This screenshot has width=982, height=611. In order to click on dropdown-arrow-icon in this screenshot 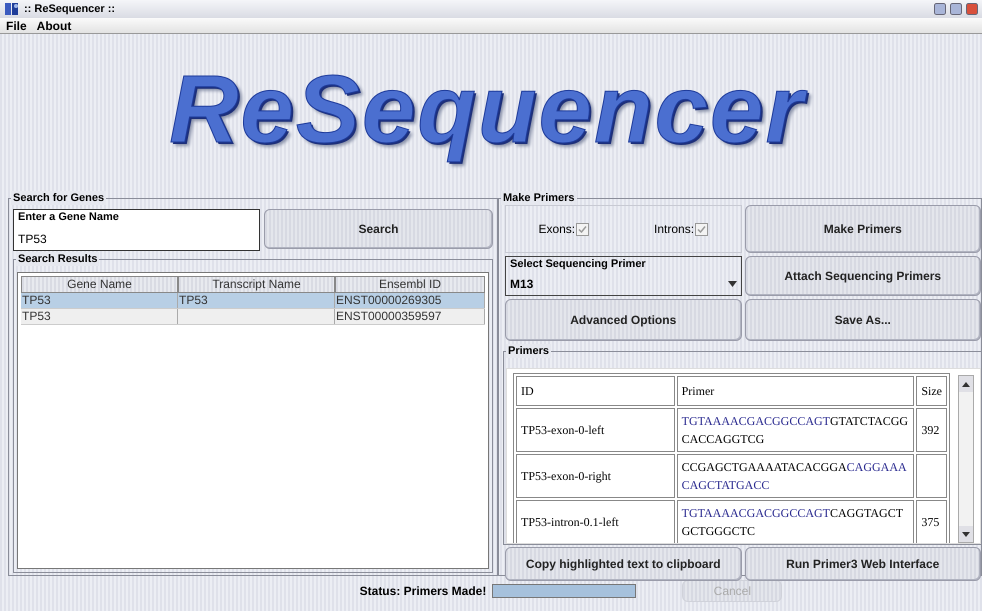, I will do `click(732, 284)`.